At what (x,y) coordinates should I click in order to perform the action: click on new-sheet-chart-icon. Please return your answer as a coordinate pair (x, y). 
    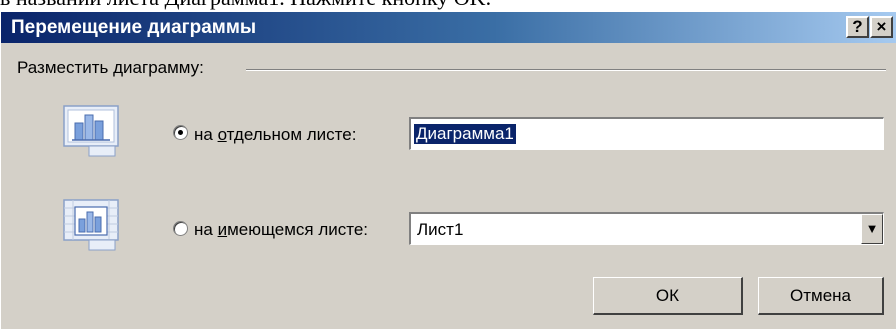
    Looking at the image, I should click on (91, 131).